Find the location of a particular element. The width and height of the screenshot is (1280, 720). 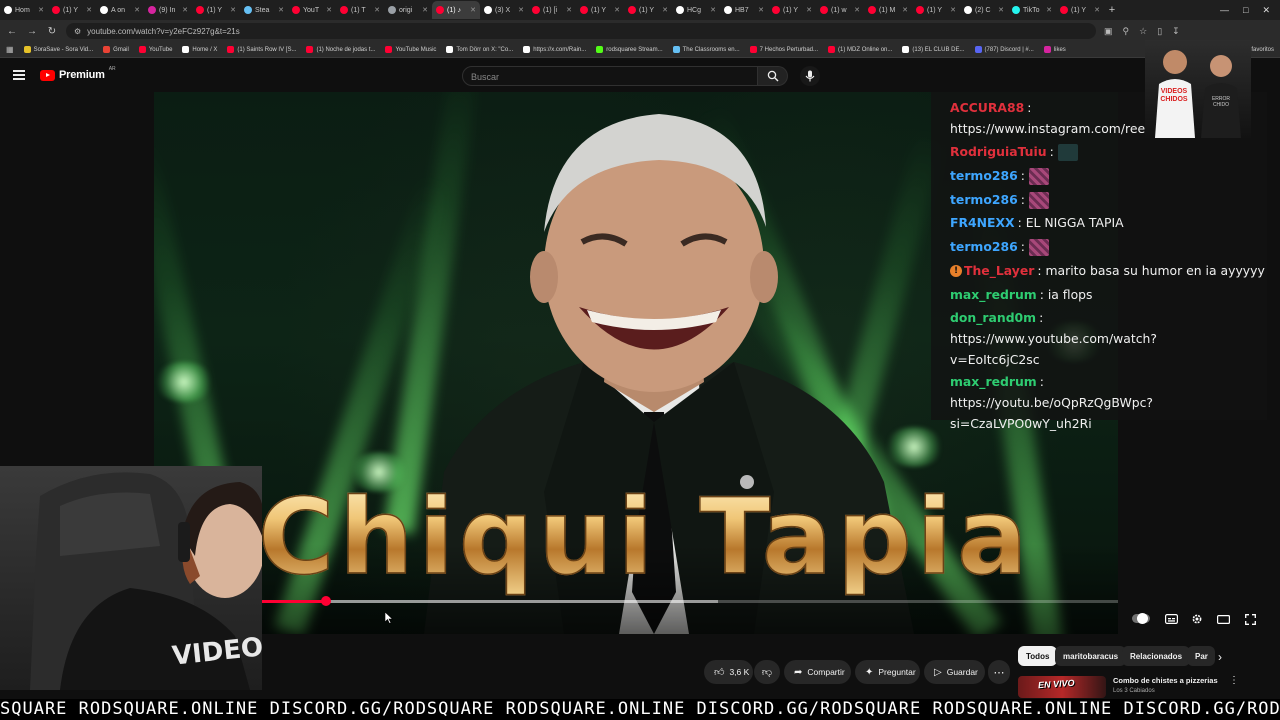

bookmark-item: YouTube Music is located at coordinates (410, 49).